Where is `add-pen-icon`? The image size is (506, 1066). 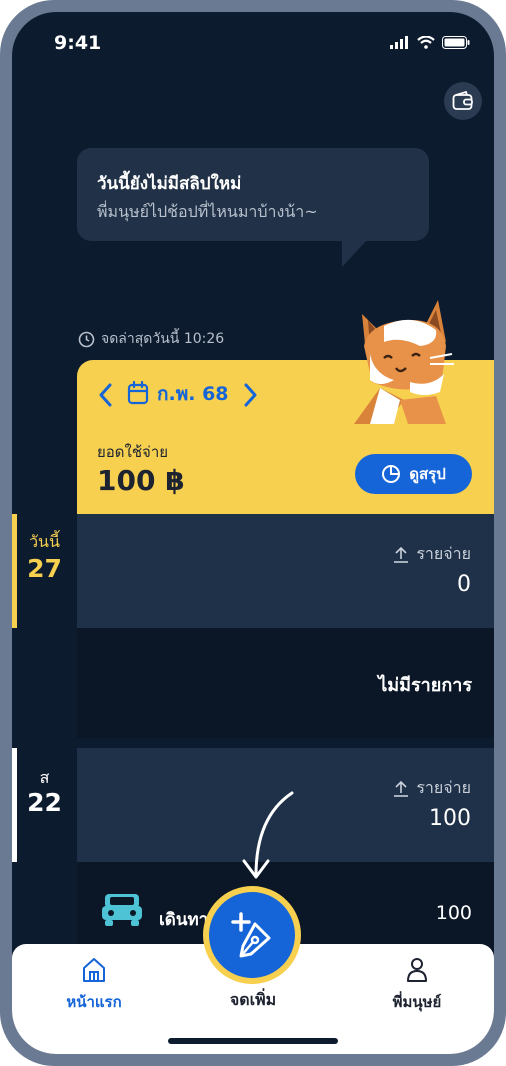
add-pen-icon is located at coordinates (251, 935).